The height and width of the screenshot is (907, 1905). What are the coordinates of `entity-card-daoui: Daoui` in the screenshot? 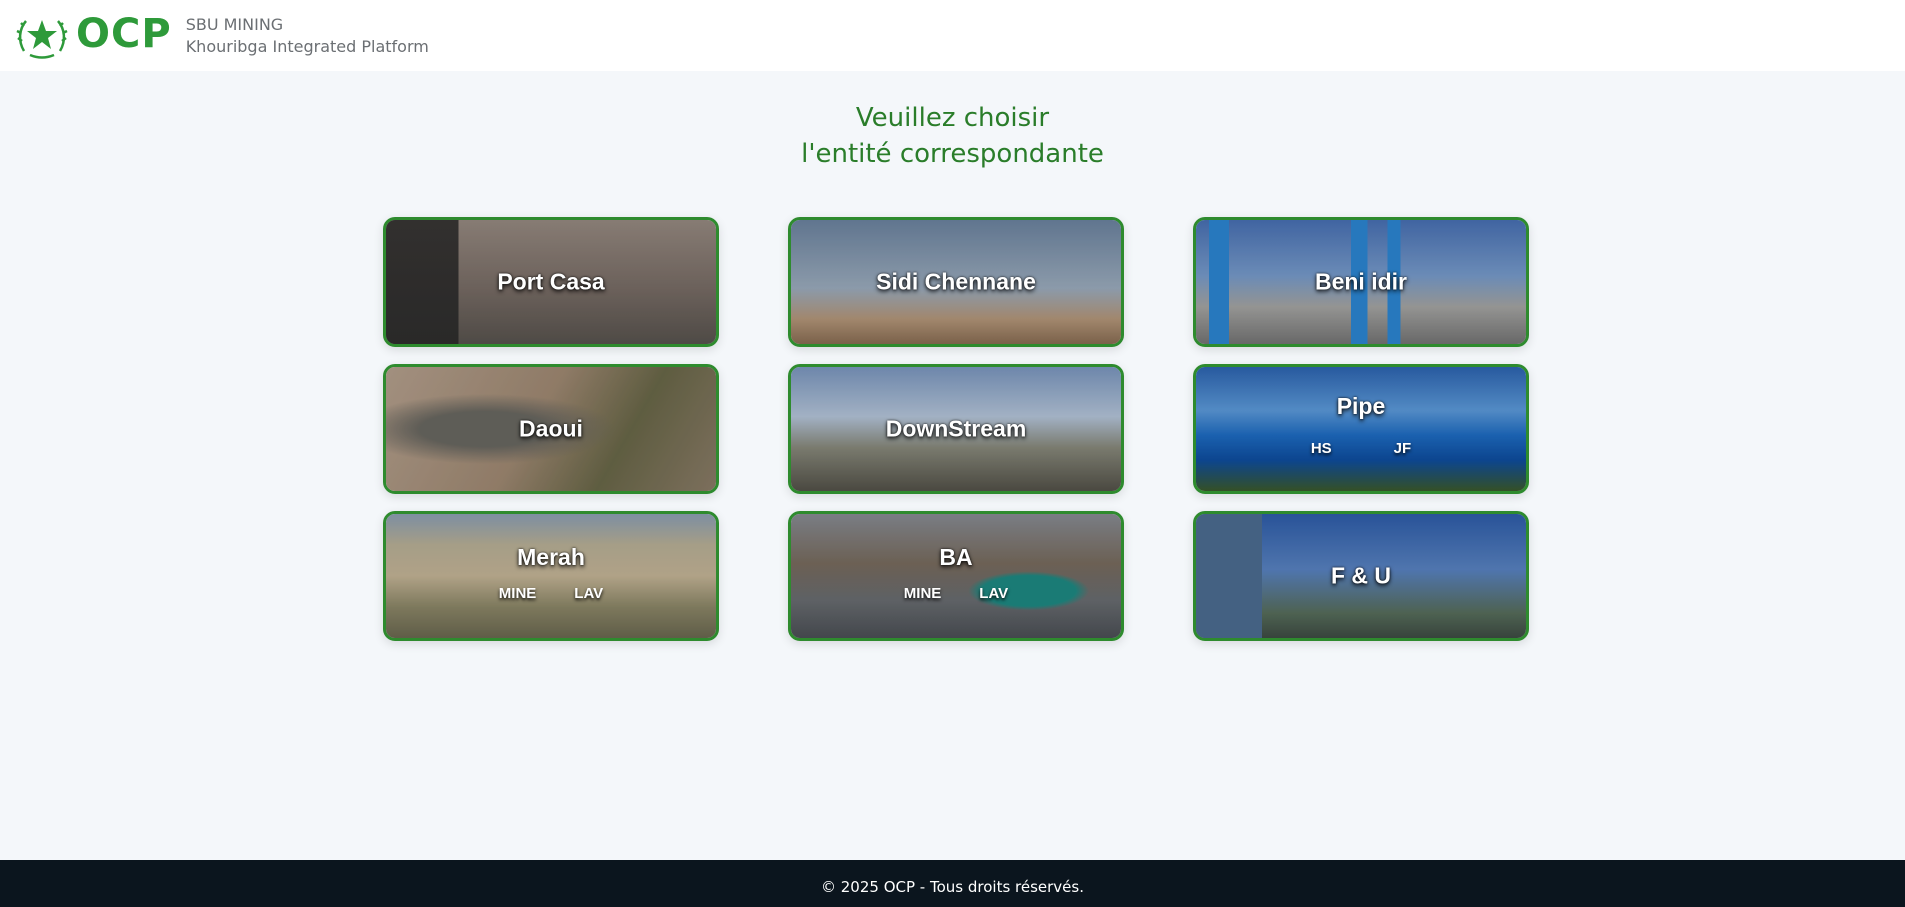 It's located at (551, 429).